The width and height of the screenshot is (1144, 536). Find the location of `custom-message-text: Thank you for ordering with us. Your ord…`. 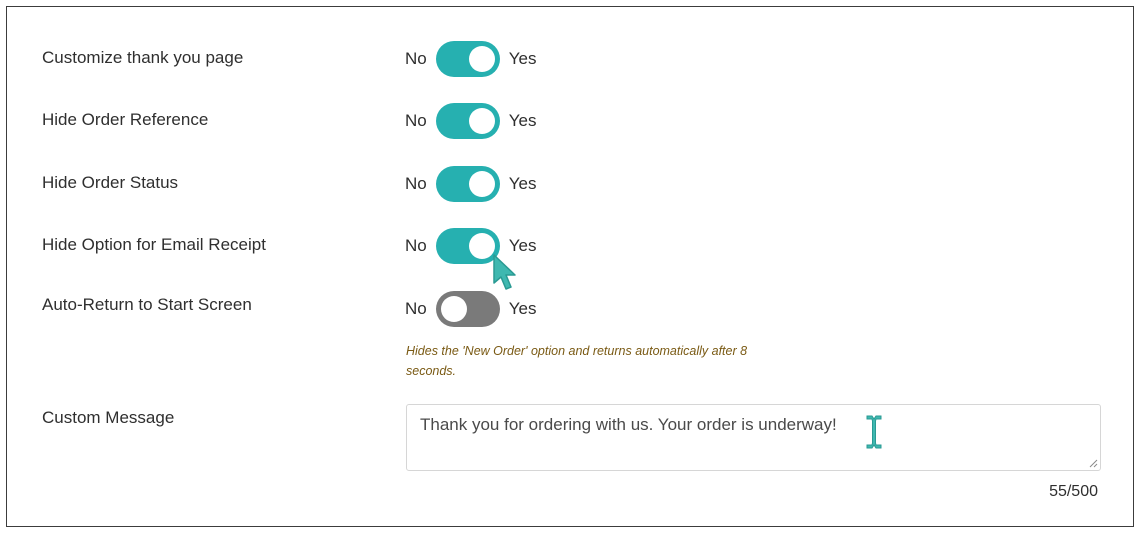

custom-message-text: Thank you for ordering with us. Your ord… is located at coordinates (628, 424).